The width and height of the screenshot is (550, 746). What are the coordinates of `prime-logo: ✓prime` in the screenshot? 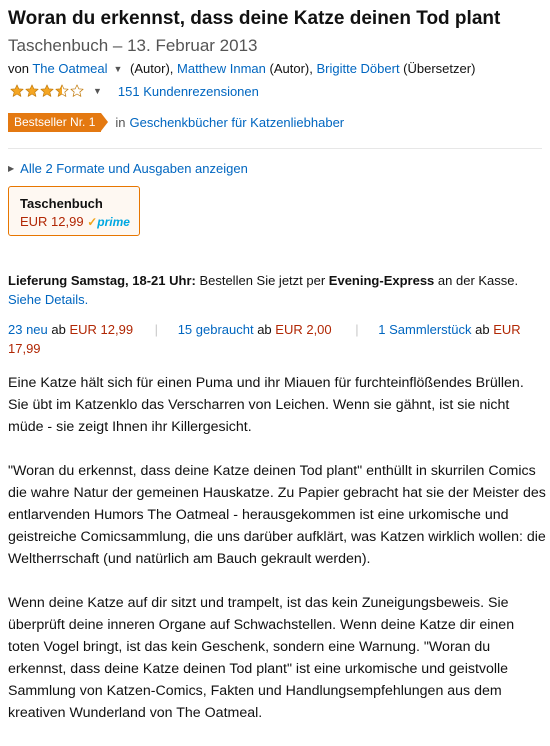 It's located at (108, 222).